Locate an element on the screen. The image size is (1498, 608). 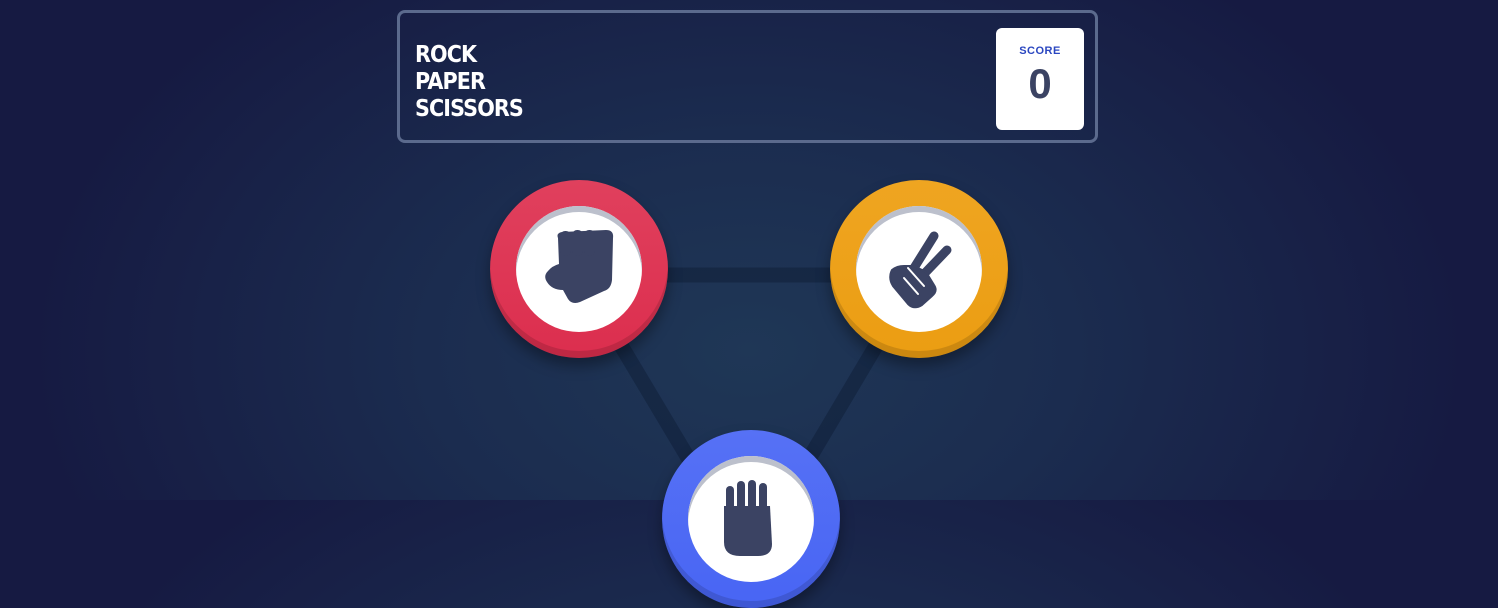
paper-choice-button is located at coordinates (751, 519).